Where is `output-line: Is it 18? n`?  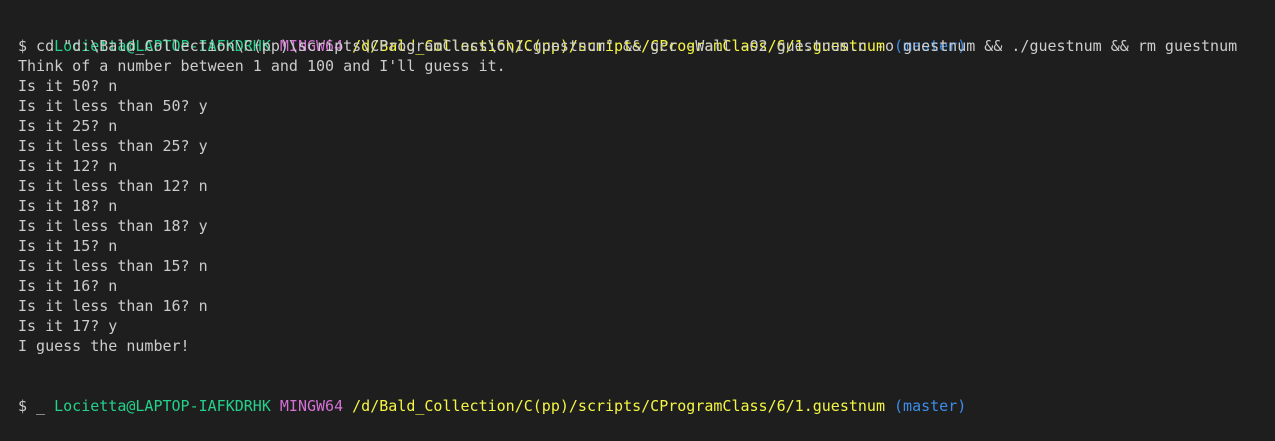
output-line: Is it 18? n is located at coordinates (68, 206).